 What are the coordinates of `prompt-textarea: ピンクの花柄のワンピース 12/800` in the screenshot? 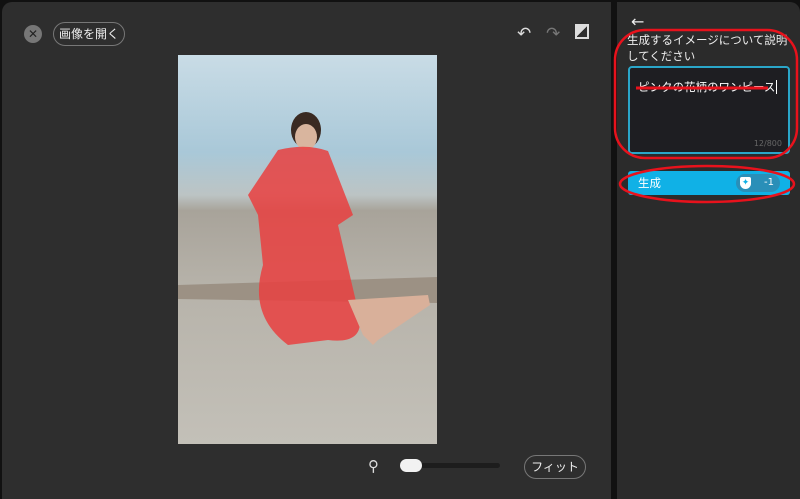 It's located at (709, 110).